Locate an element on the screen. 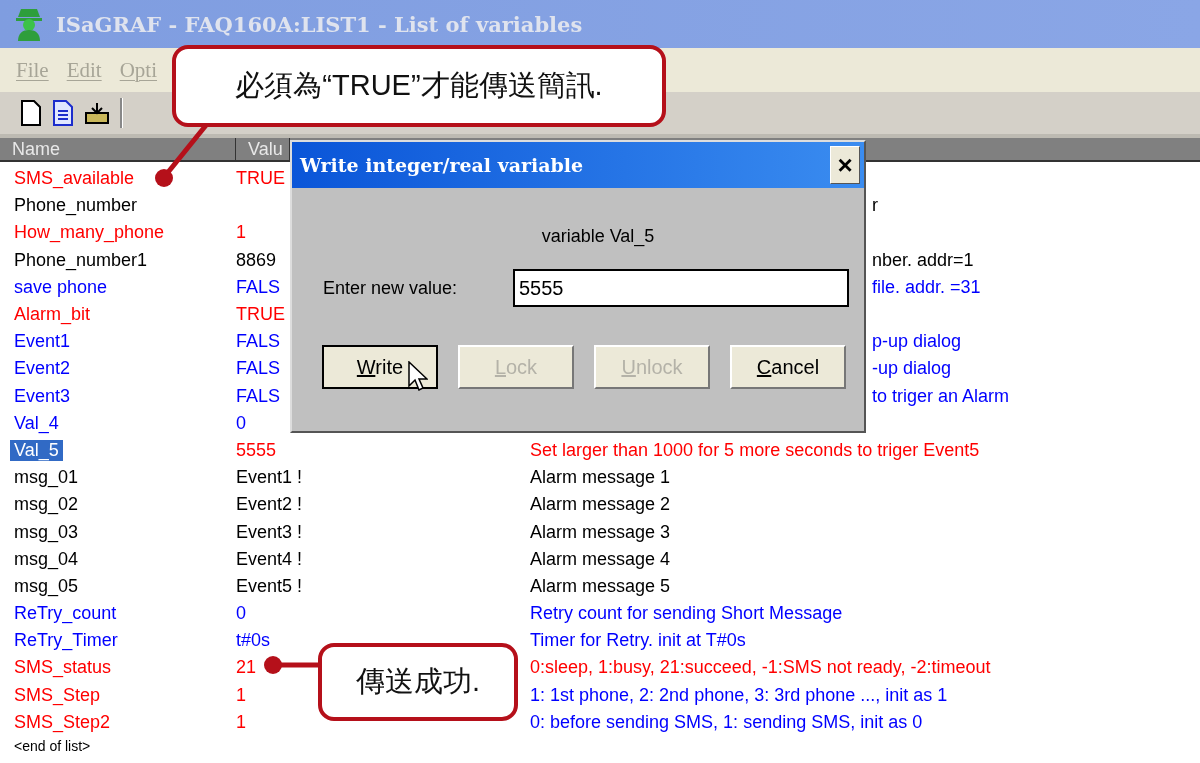  variable-value: t#0s is located at coordinates (253, 640).